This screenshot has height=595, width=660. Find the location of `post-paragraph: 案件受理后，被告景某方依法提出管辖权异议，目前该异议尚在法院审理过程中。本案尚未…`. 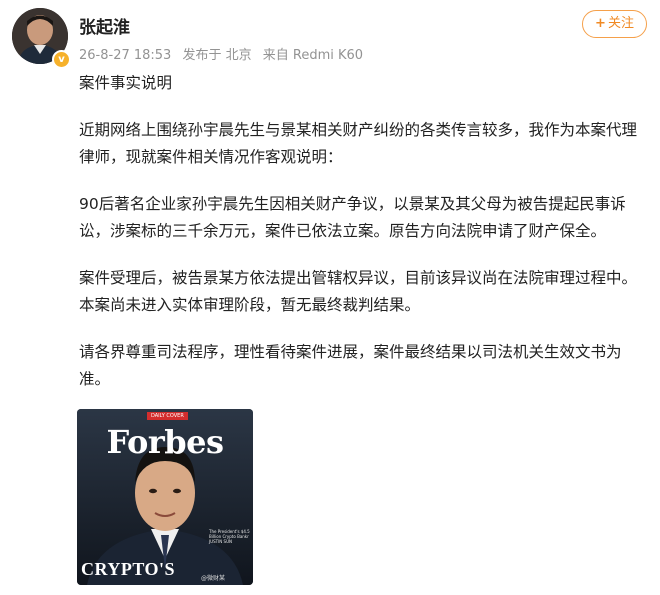

post-paragraph: 案件受理后，被告景某方依法提出管辖权异议，目前该异议尚在法院审理过程中。本案尚未… is located at coordinates (358, 291).